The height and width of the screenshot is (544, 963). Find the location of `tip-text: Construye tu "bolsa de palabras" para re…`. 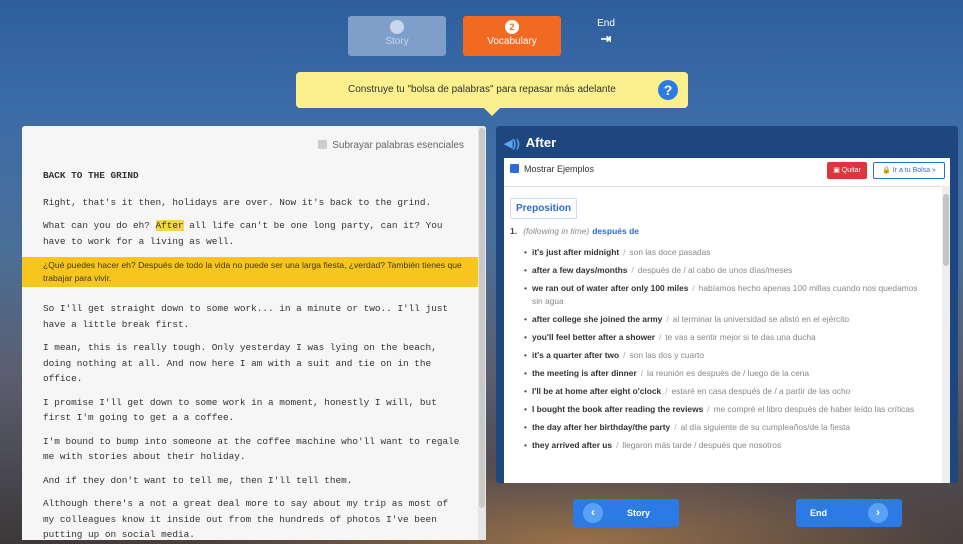

tip-text: Construye tu "bolsa de palabras" para re… is located at coordinates (482, 89).